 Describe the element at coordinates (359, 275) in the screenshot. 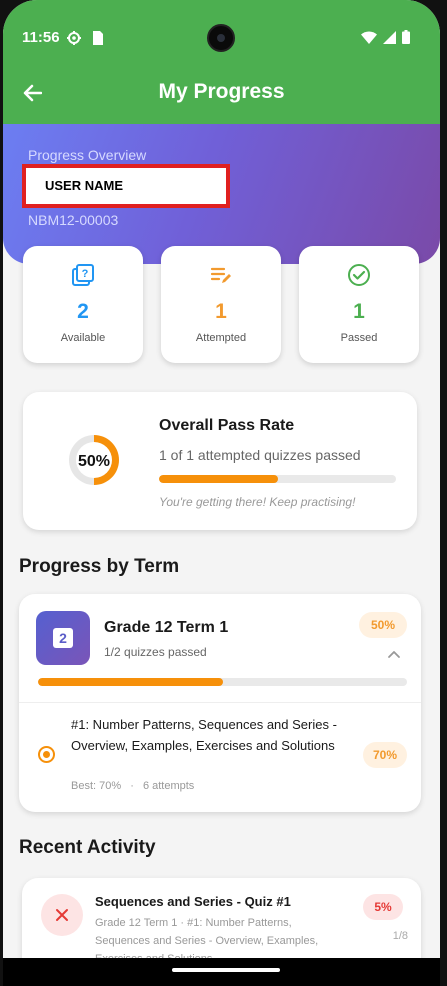

I see `check-circle-icon` at that location.